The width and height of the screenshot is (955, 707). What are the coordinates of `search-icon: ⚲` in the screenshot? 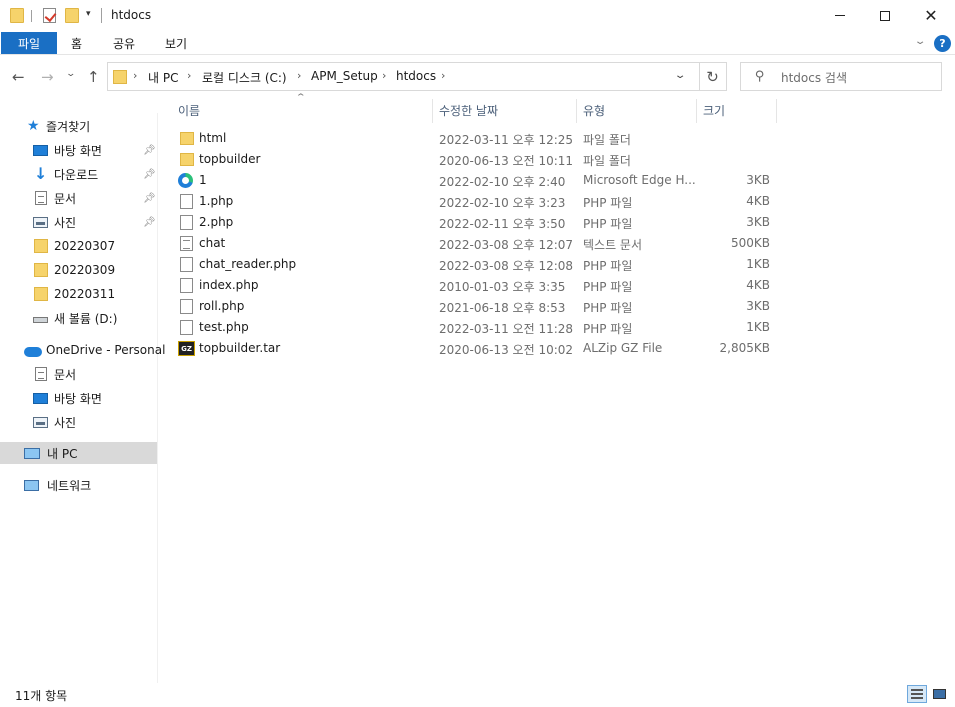 It's located at (760, 76).